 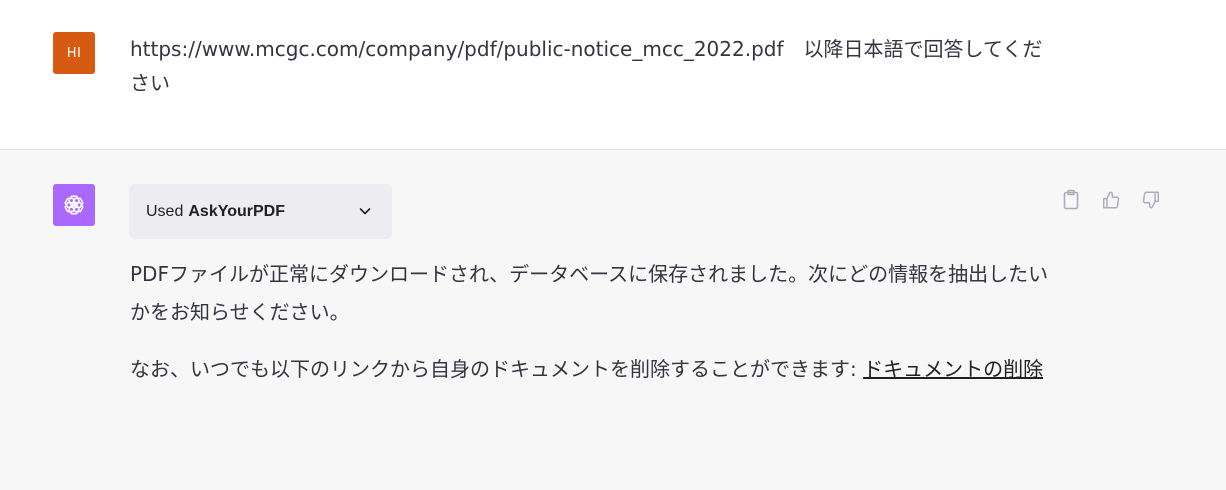 I want to click on chevron-down-icon, so click(x=365, y=211).